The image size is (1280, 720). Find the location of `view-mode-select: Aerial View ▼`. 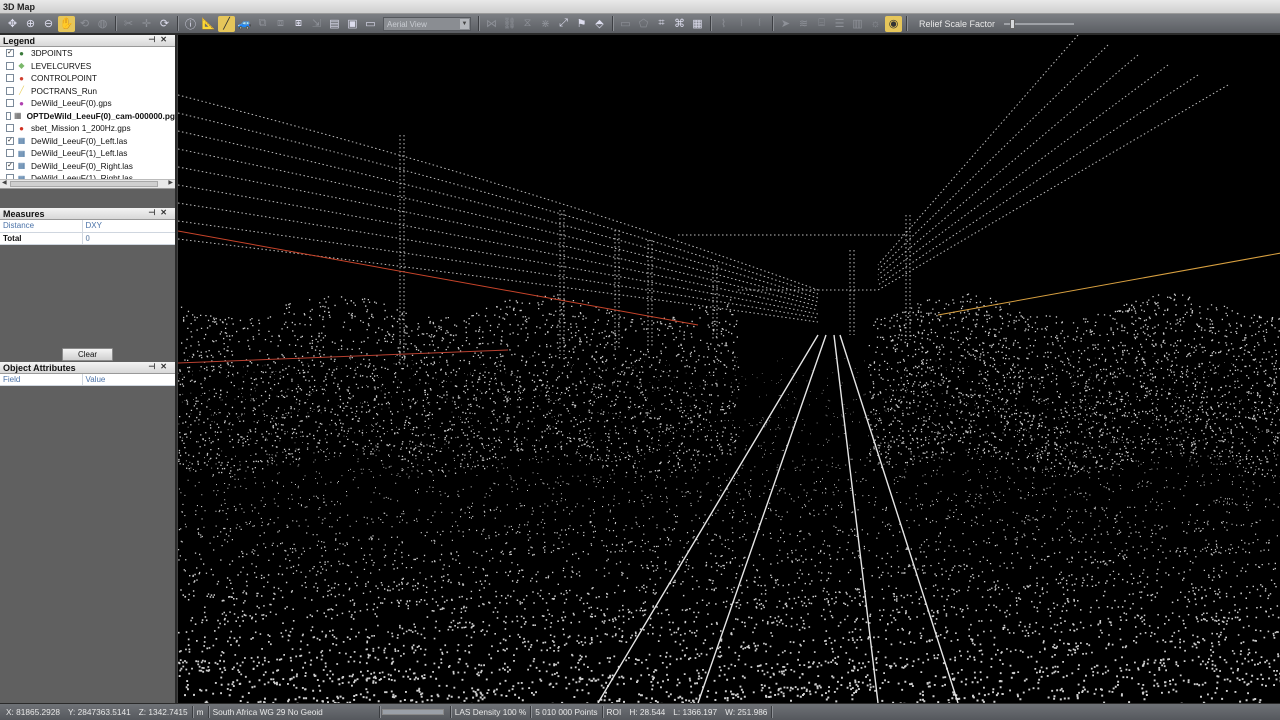

view-mode-select: Aerial View ▼ is located at coordinates (427, 23).